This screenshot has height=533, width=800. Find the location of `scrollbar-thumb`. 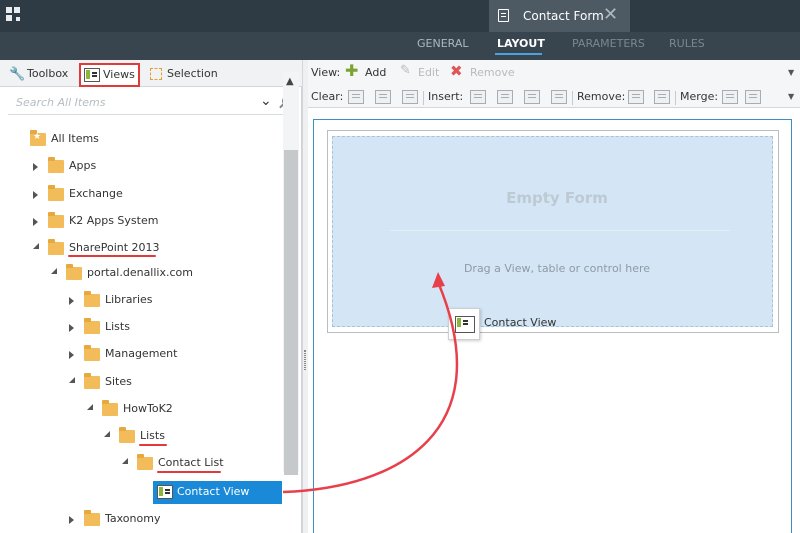

scrollbar-thumb is located at coordinates (291, 312).